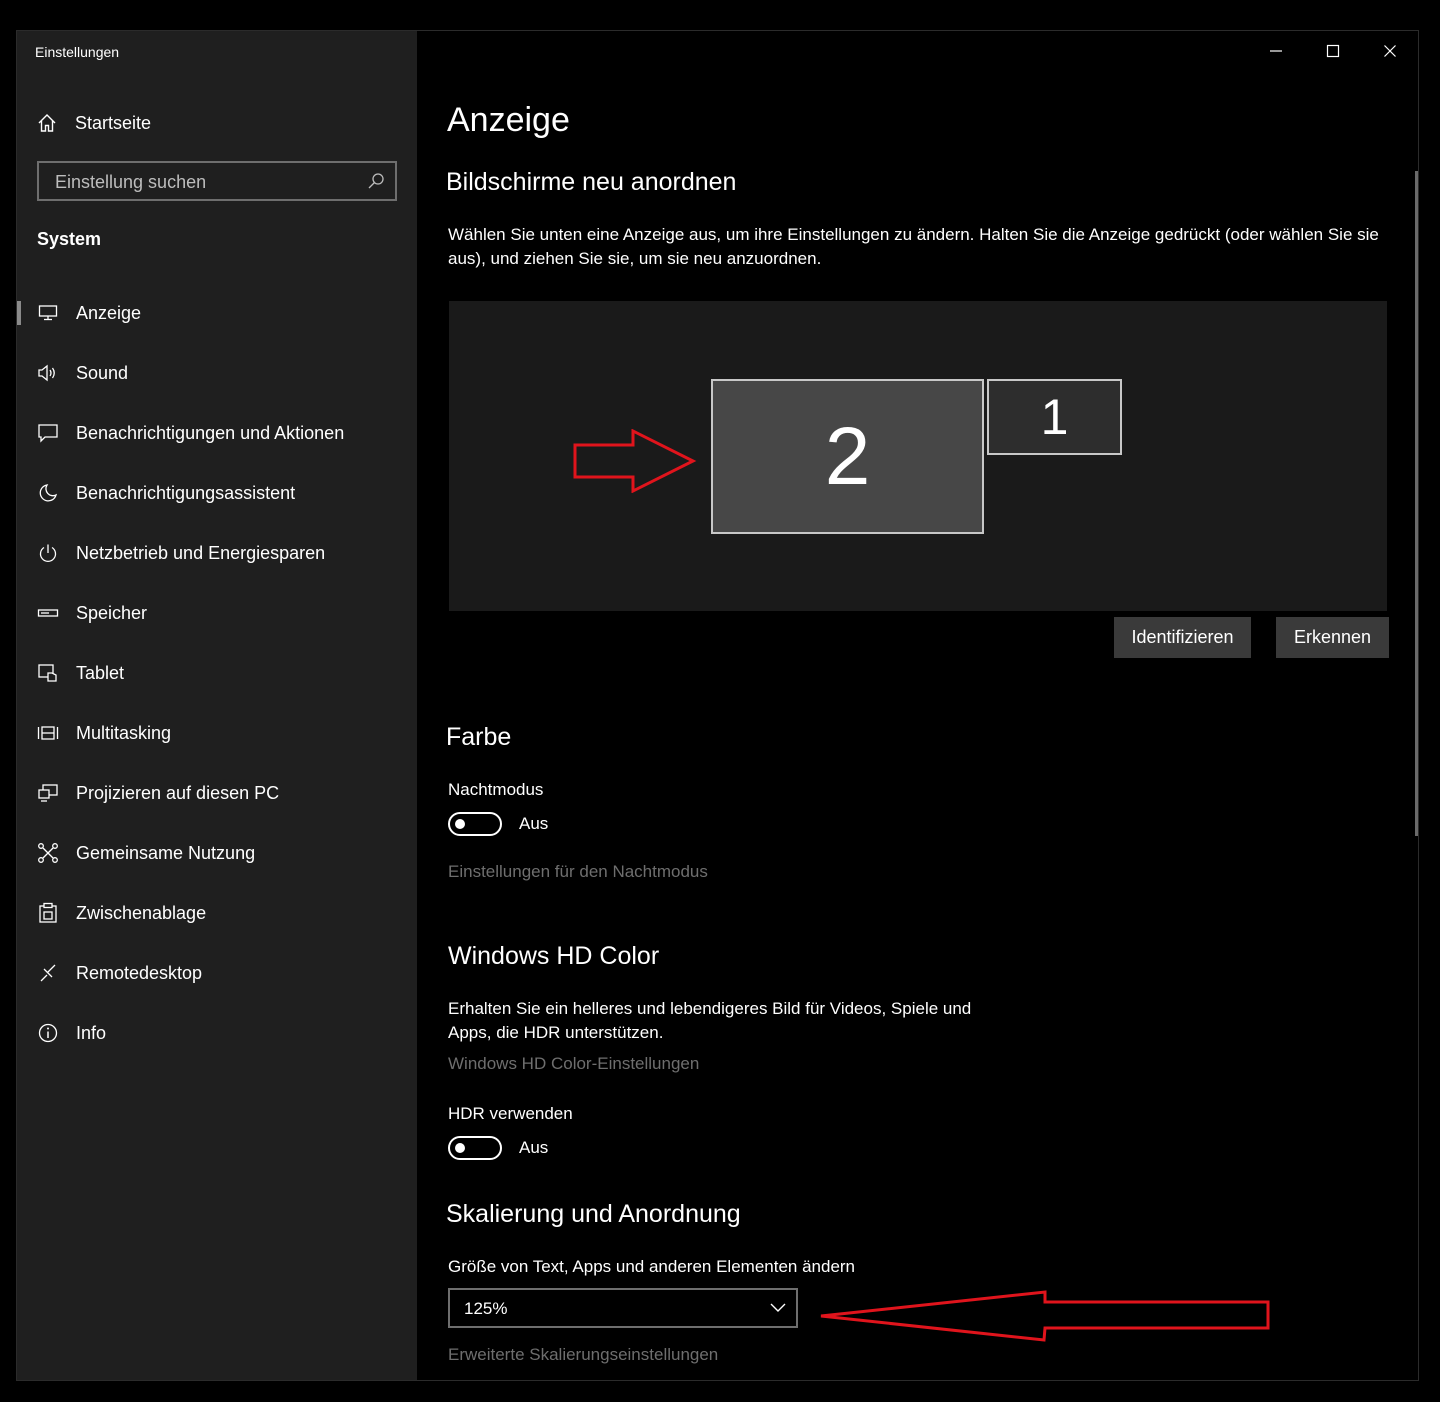 The width and height of the screenshot is (1440, 1402). Describe the element at coordinates (48, 673) in the screenshot. I see `tablet-icon` at that location.